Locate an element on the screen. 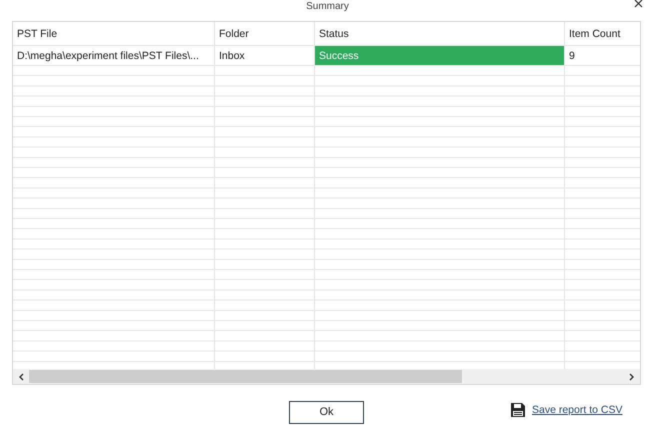 This screenshot has width=655, height=439. ok-button: Ok is located at coordinates (326, 412).